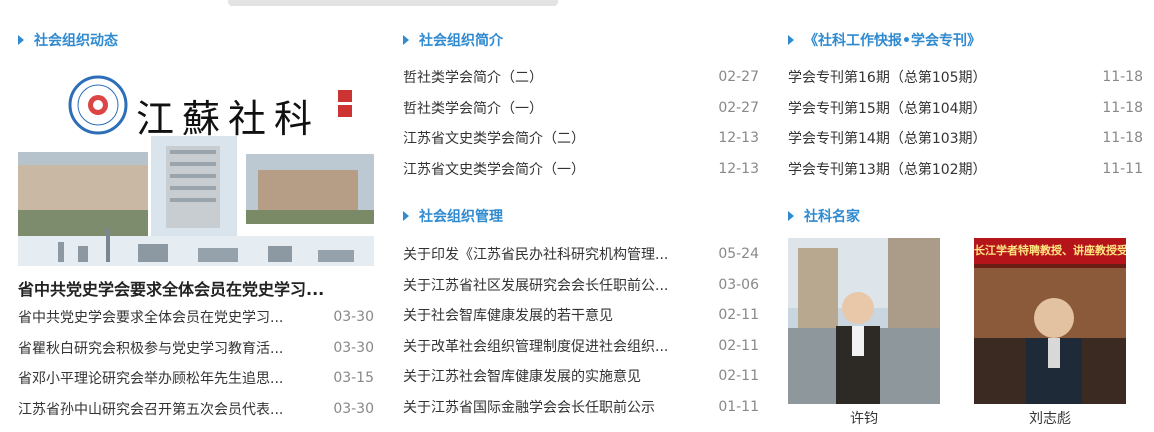 This screenshot has width=1154, height=432. What do you see at coordinates (461, 41) in the screenshot?
I see `section-title: 社会组织简介` at bounding box center [461, 41].